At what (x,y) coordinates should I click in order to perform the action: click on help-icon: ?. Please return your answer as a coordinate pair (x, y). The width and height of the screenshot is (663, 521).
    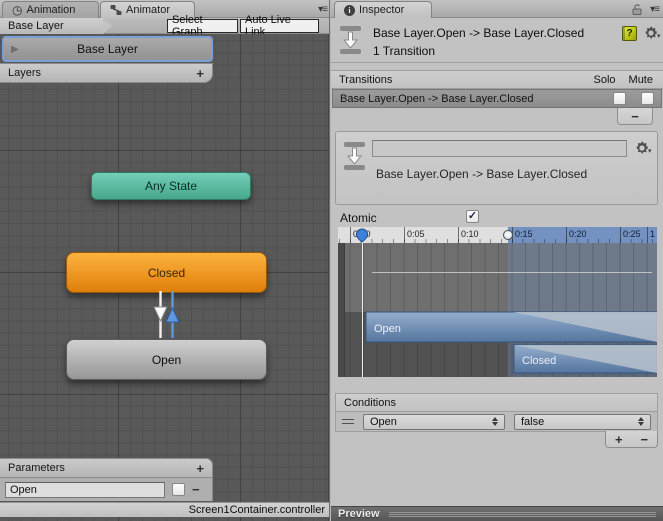
    Looking at the image, I should click on (629, 33).